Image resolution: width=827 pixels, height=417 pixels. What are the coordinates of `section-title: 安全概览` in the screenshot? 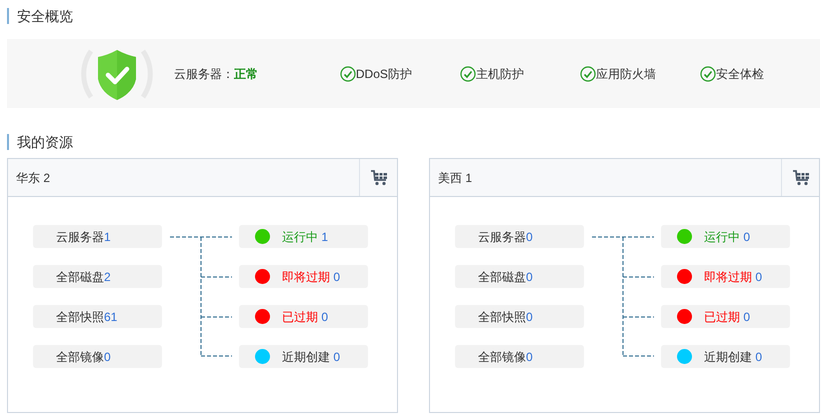 It's located at (45, 16).